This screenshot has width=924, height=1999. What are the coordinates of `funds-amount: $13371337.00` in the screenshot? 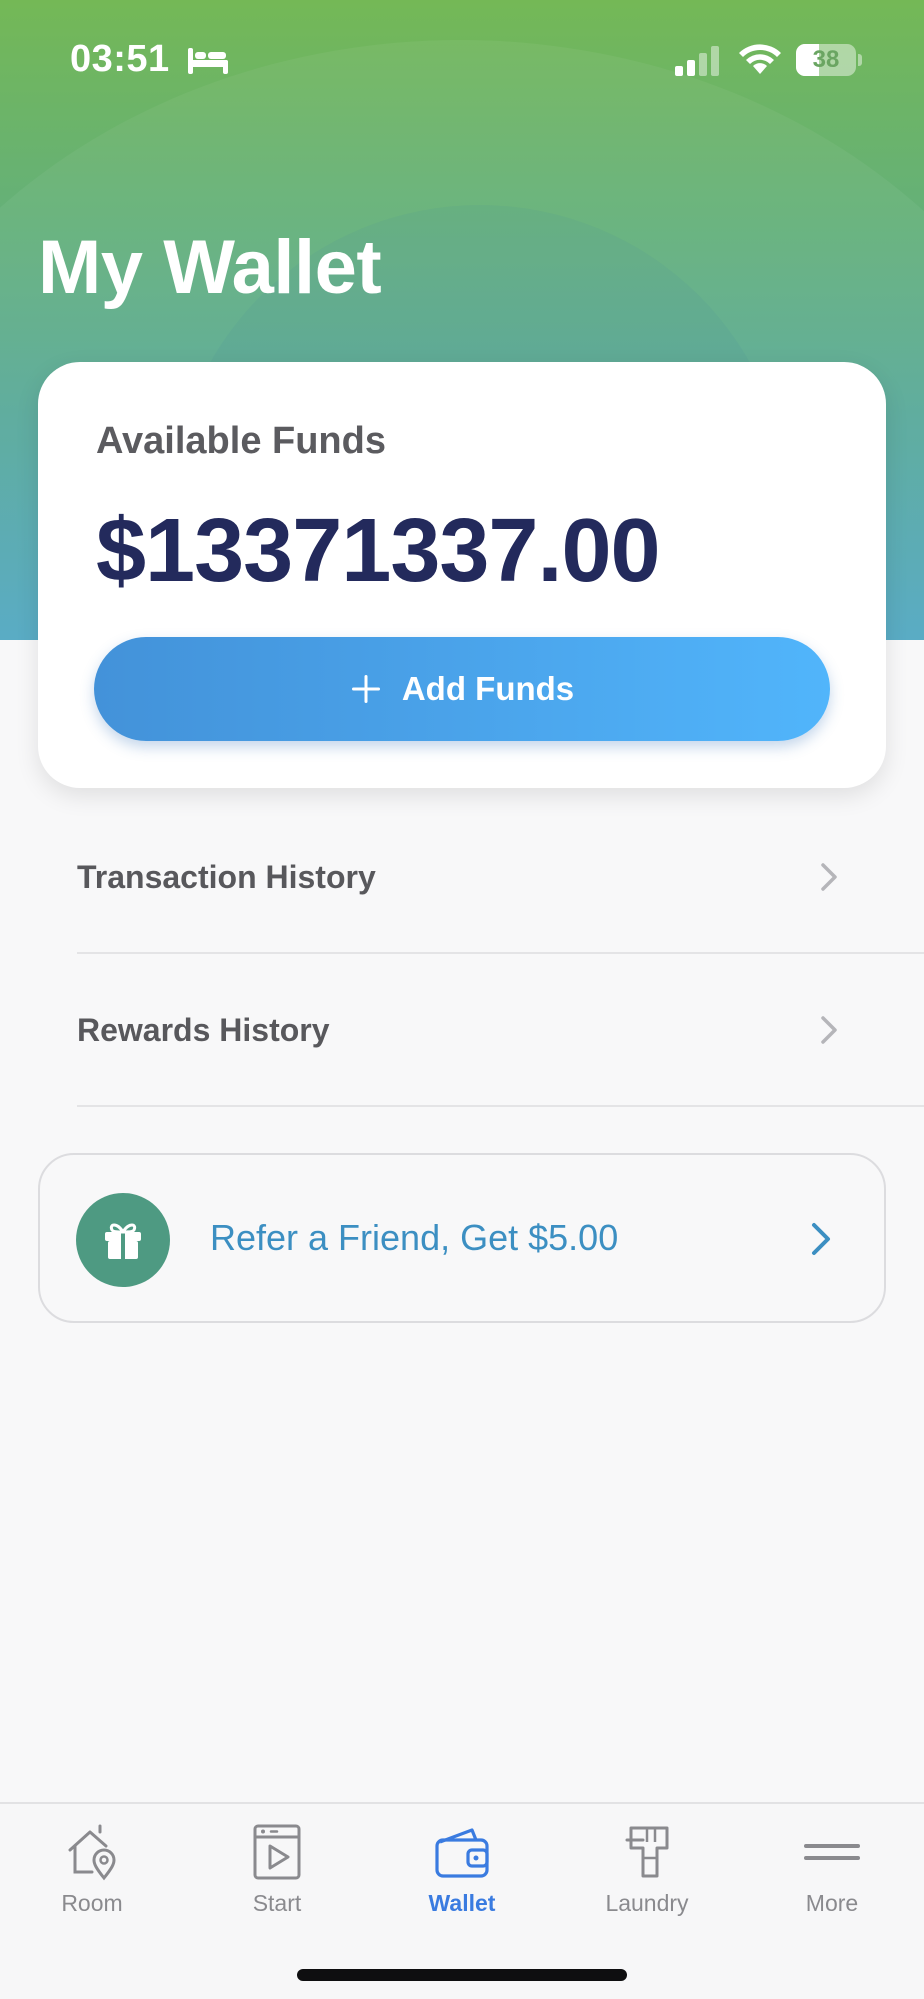 It's located at (378, 551).